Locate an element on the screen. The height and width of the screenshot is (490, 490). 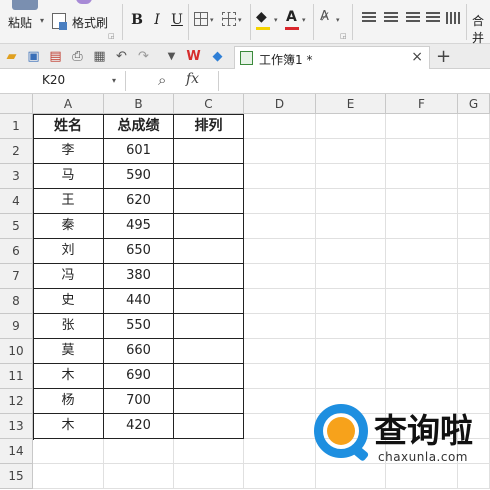
align-left-icon is located at coordinates (369, 18).